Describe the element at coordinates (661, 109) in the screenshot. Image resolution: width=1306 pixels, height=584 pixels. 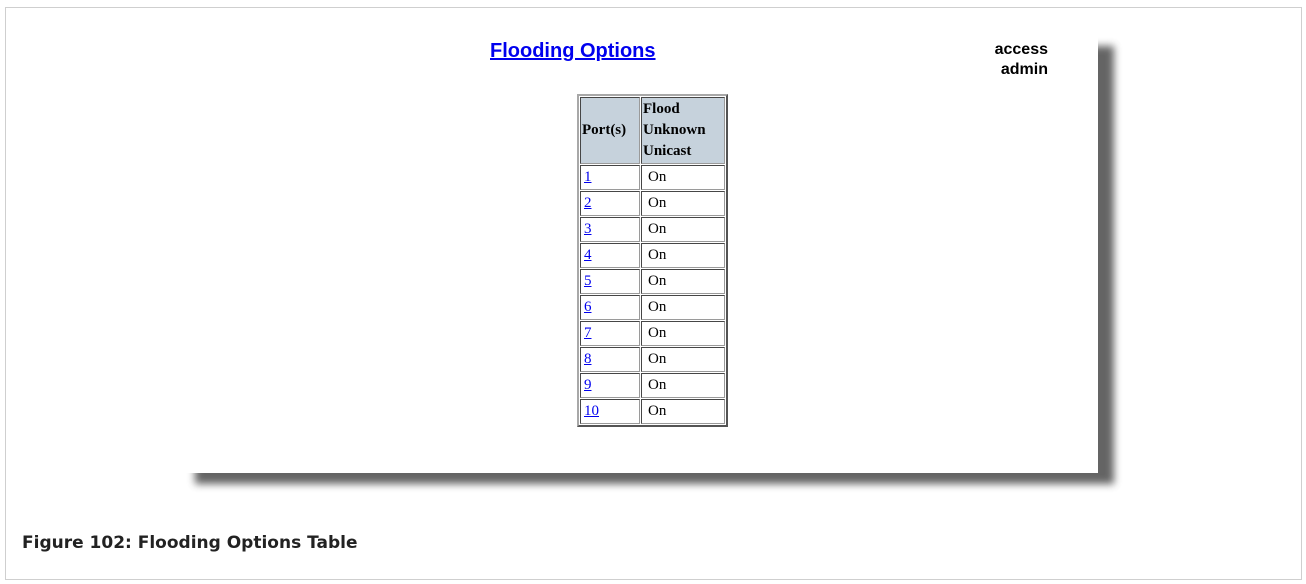
I see `header-line-1: Flood` at that location.